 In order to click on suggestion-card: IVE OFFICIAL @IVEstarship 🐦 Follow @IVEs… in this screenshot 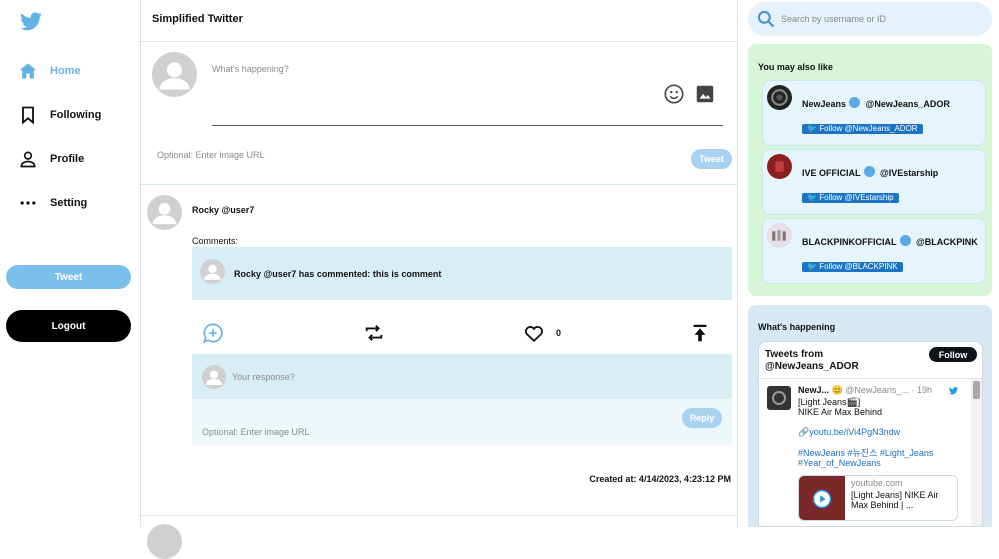, I will do `click(874, 182)`.